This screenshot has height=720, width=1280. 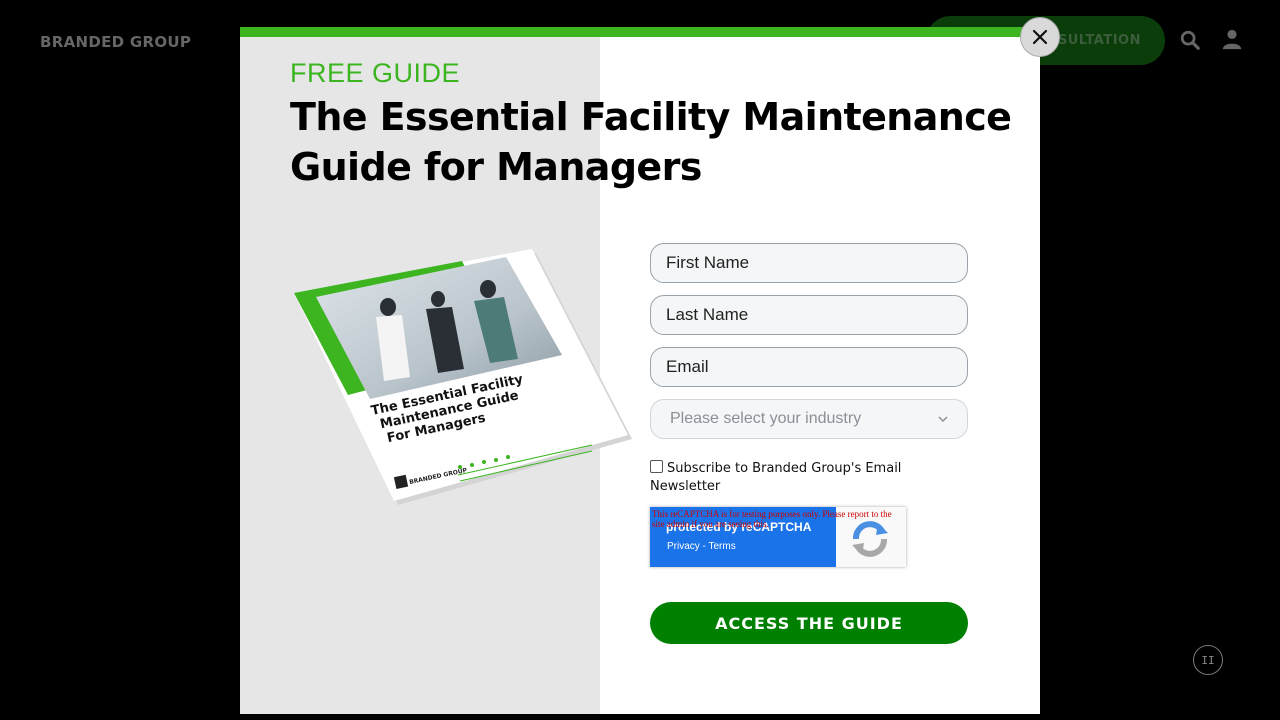 What do you see at coordinates (375, 73) in the screenshot?
I see `free-guide-label: FREE GUIDE` at bounding box center [375, 73].